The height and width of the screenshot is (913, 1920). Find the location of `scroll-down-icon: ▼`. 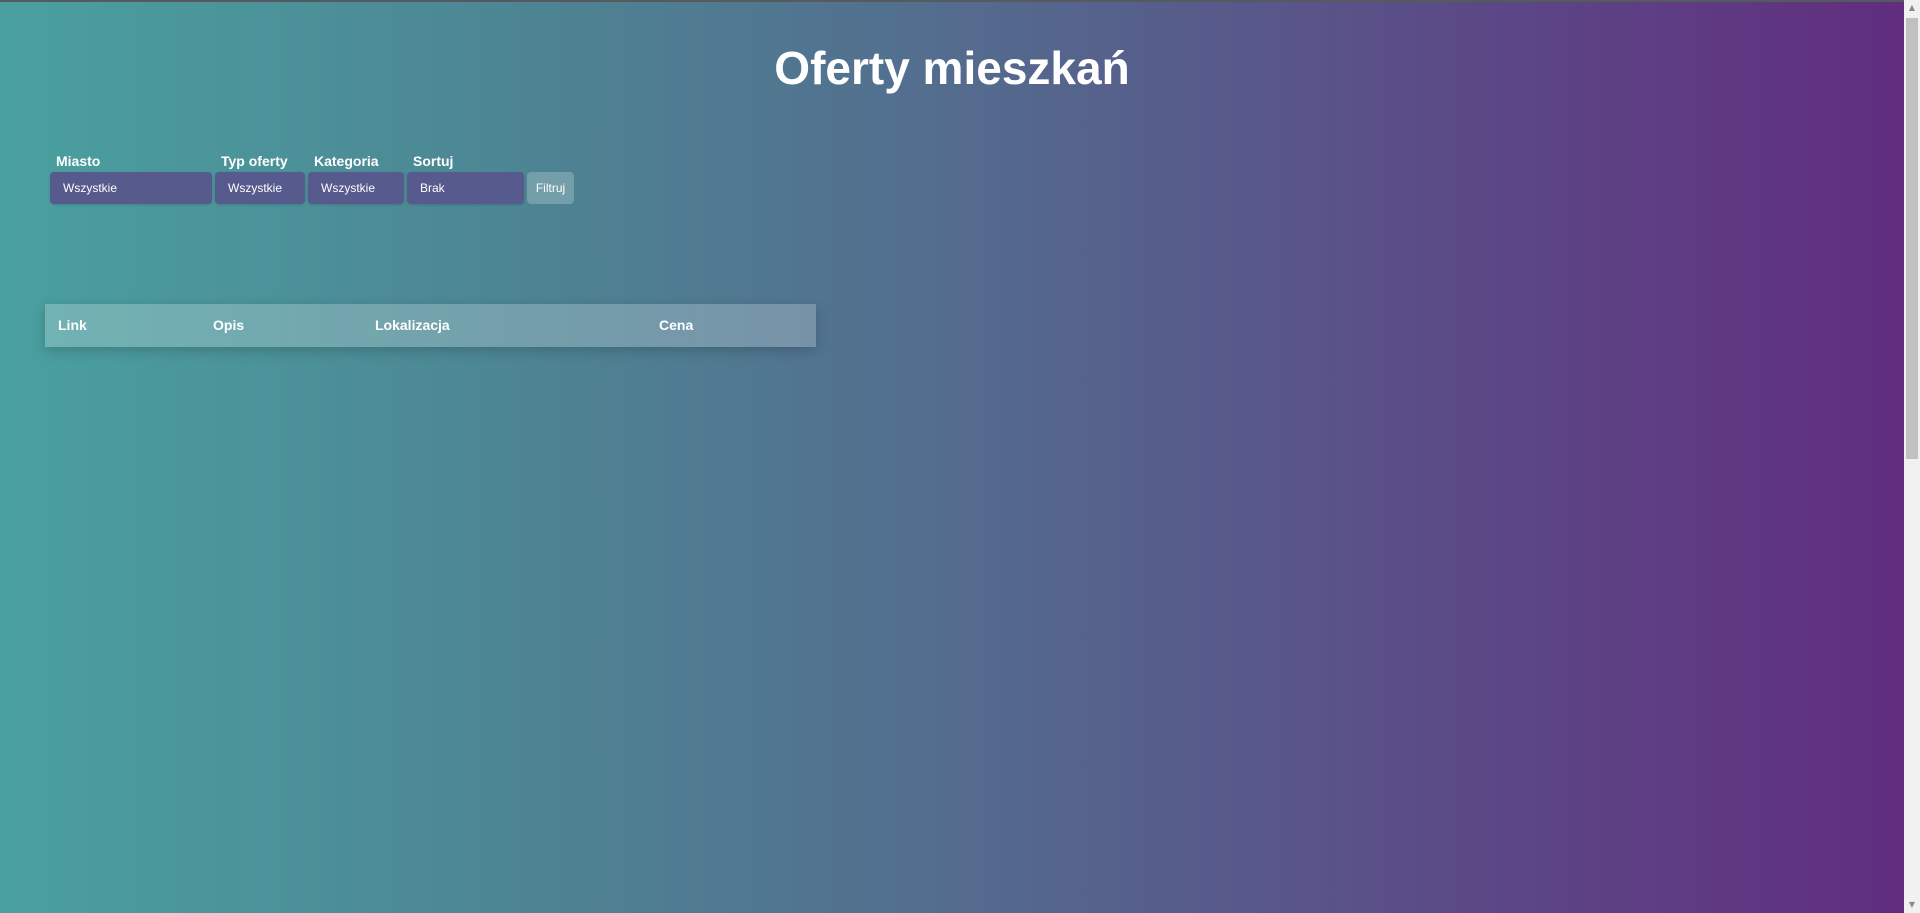

scroll-down-icon: ▼ is located at coordinates (1912, 905).